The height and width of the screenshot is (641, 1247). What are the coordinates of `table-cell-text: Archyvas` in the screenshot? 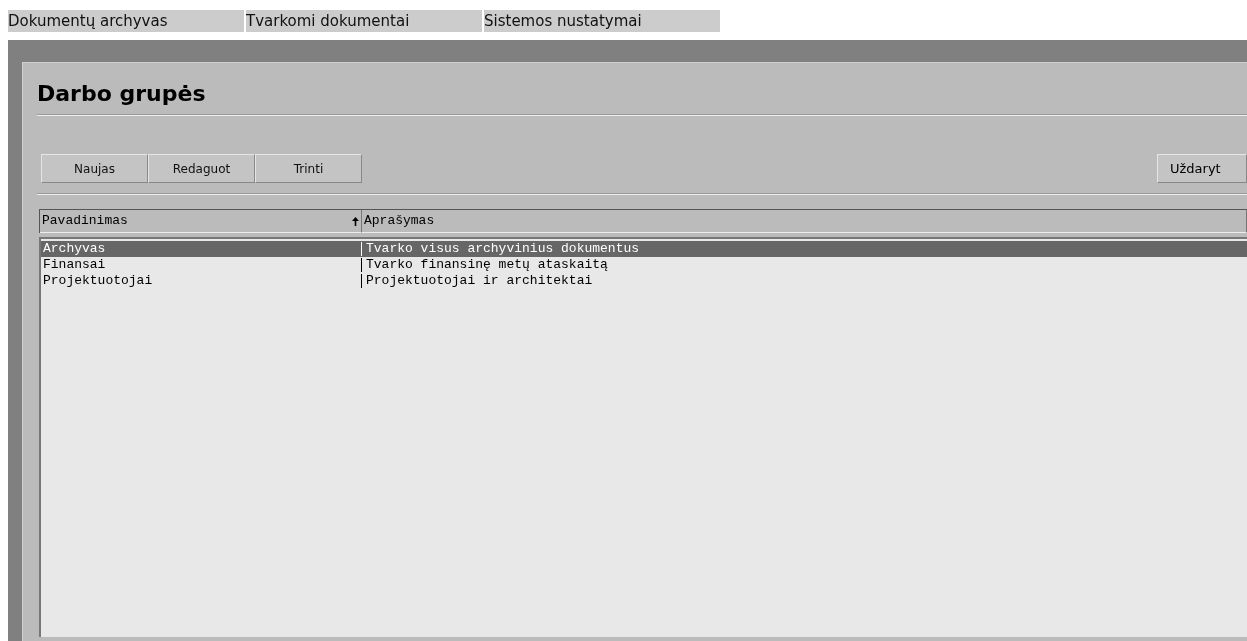 It's located at (74, 249).